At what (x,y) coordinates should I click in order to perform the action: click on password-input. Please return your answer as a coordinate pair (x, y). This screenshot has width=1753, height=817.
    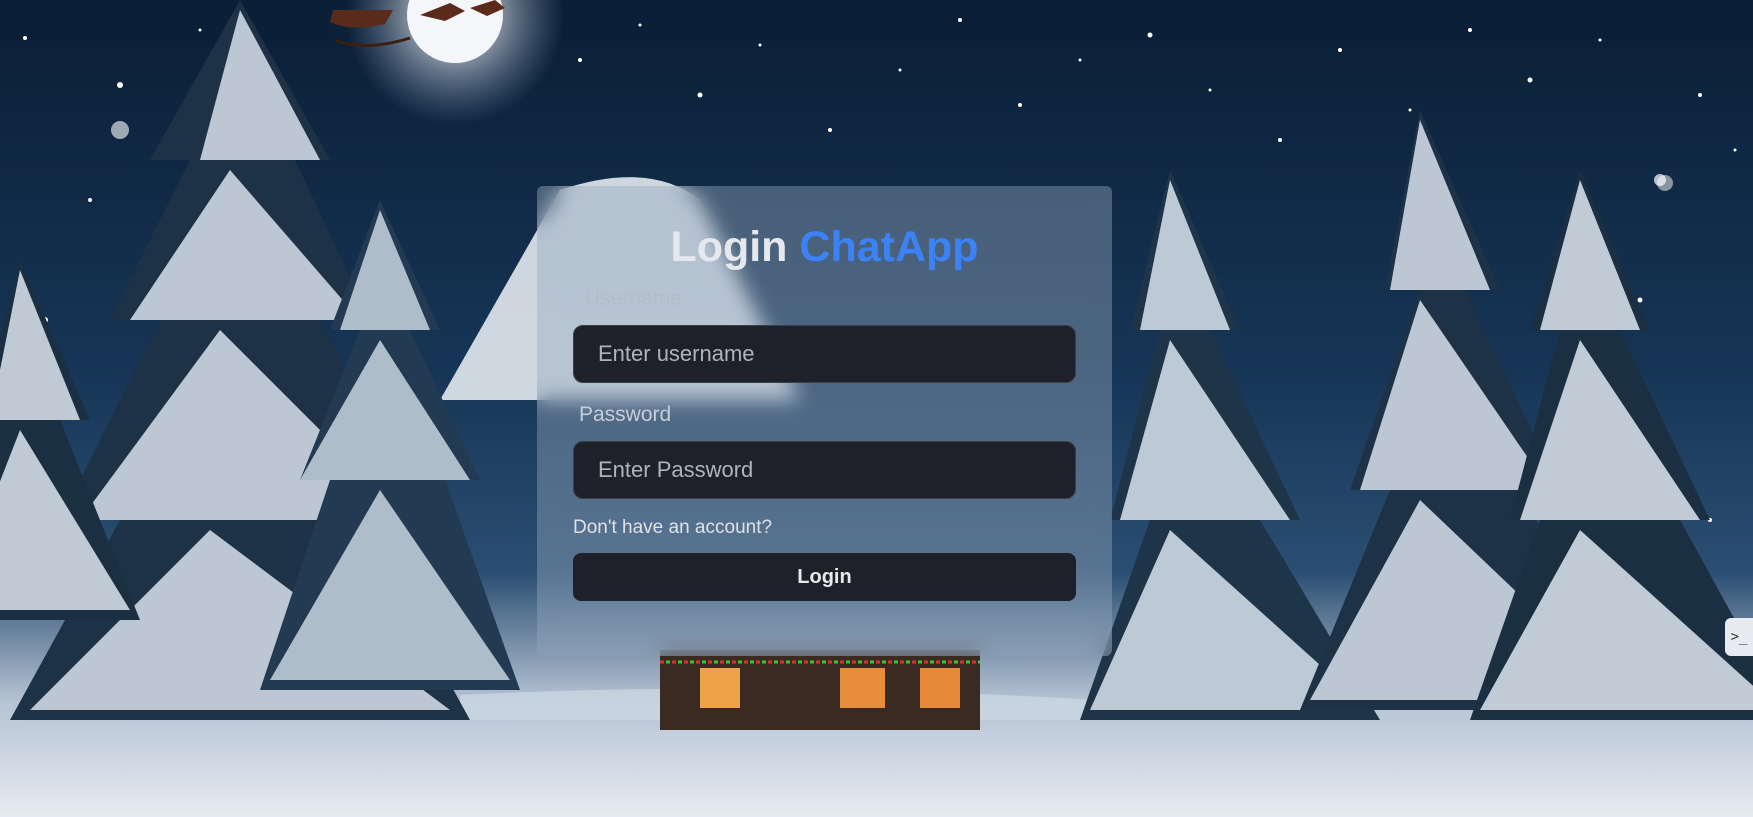
    Looking at the image, I should click on (824, 470).